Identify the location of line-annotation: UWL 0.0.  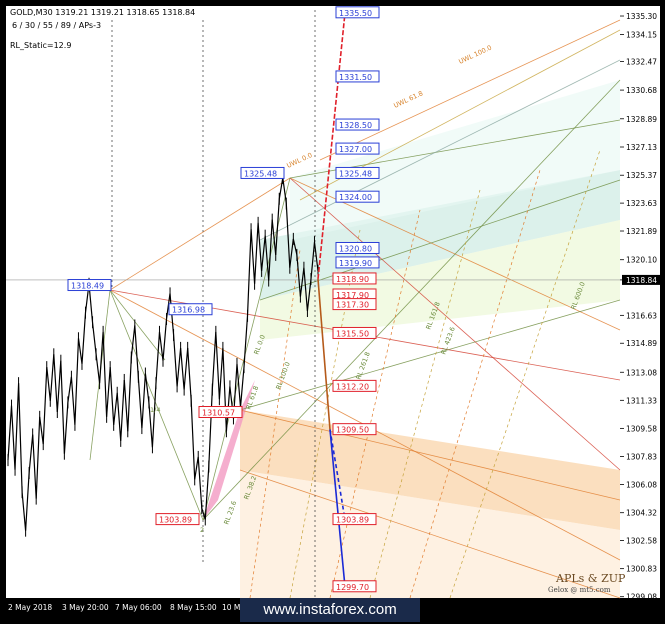
(299, 160).